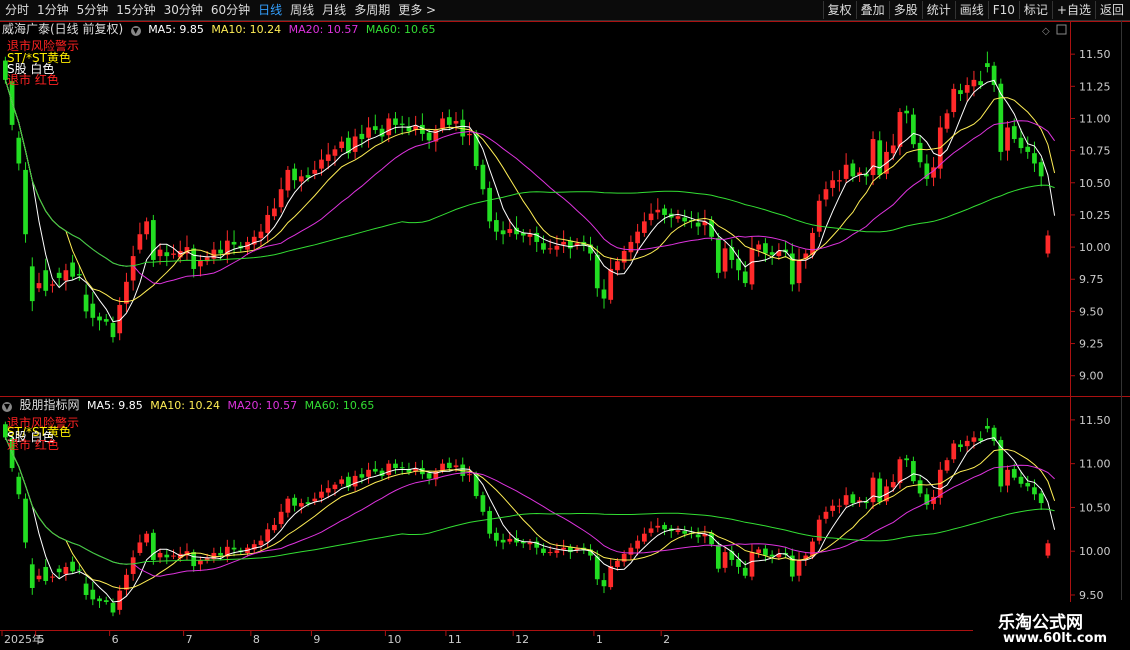  Describe the element at coordinates (1046, 31) in the screenshot. I see `diamond-icon: ◇` at that location.